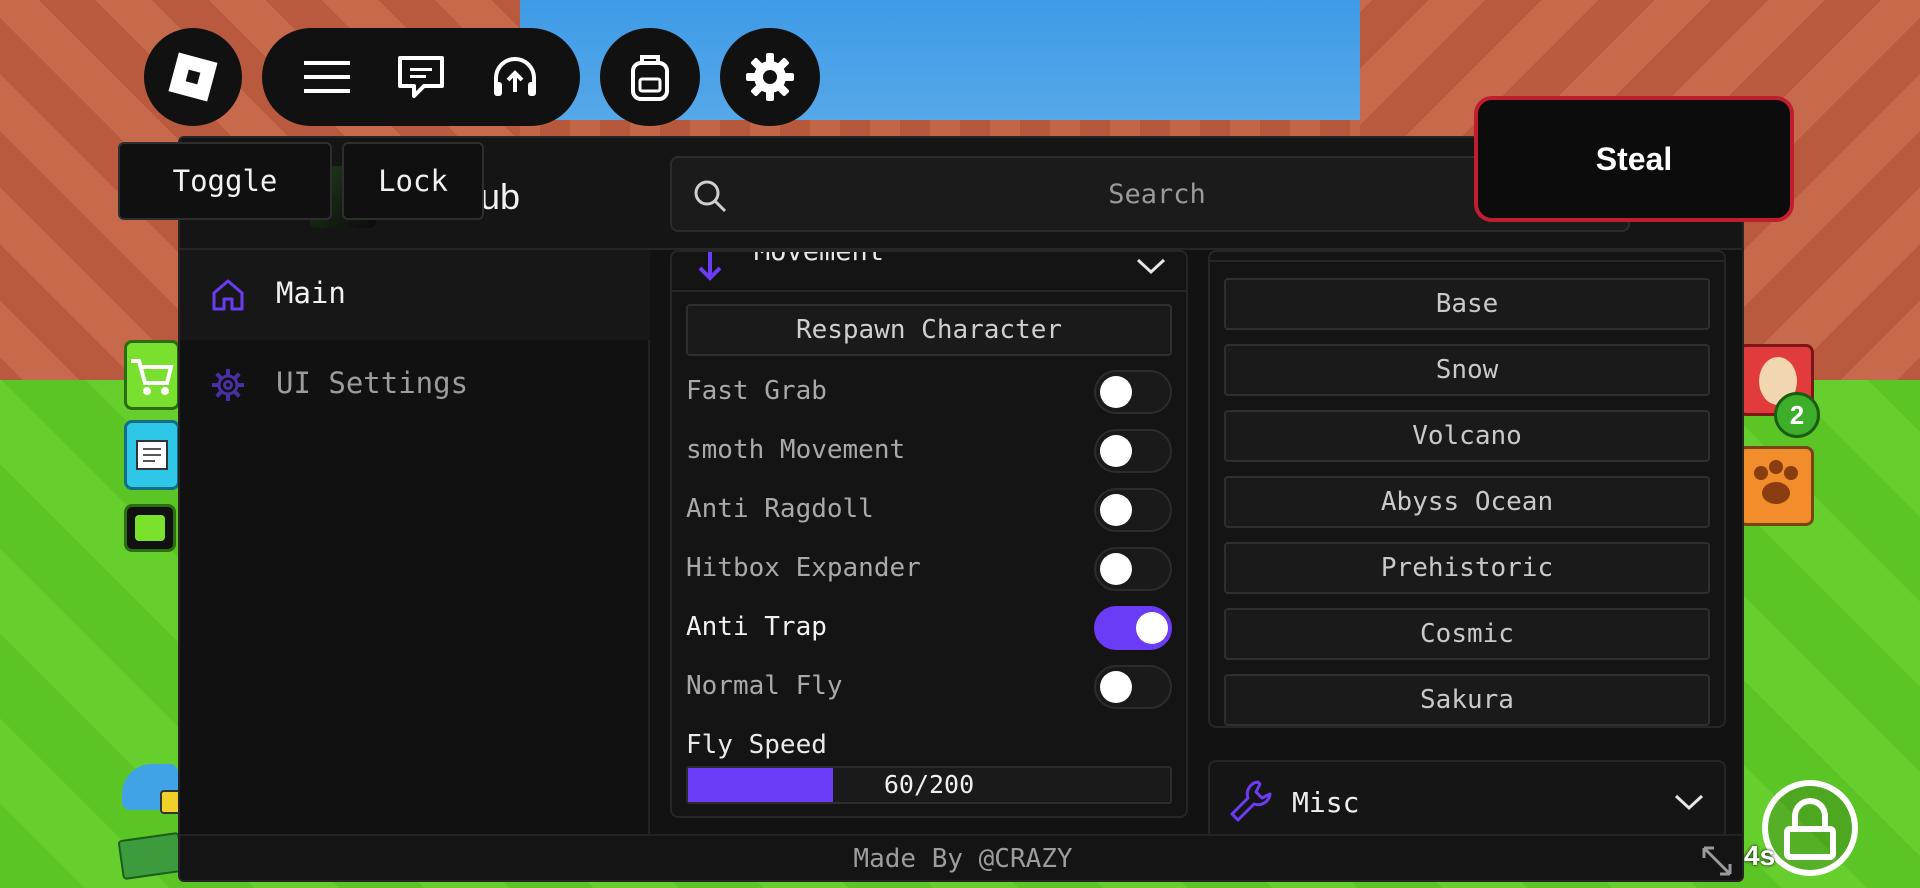 Image resolution: width=1920 pixels, height=888 pixels. I want to click on movement-arrow-icon, so click(710, 266).